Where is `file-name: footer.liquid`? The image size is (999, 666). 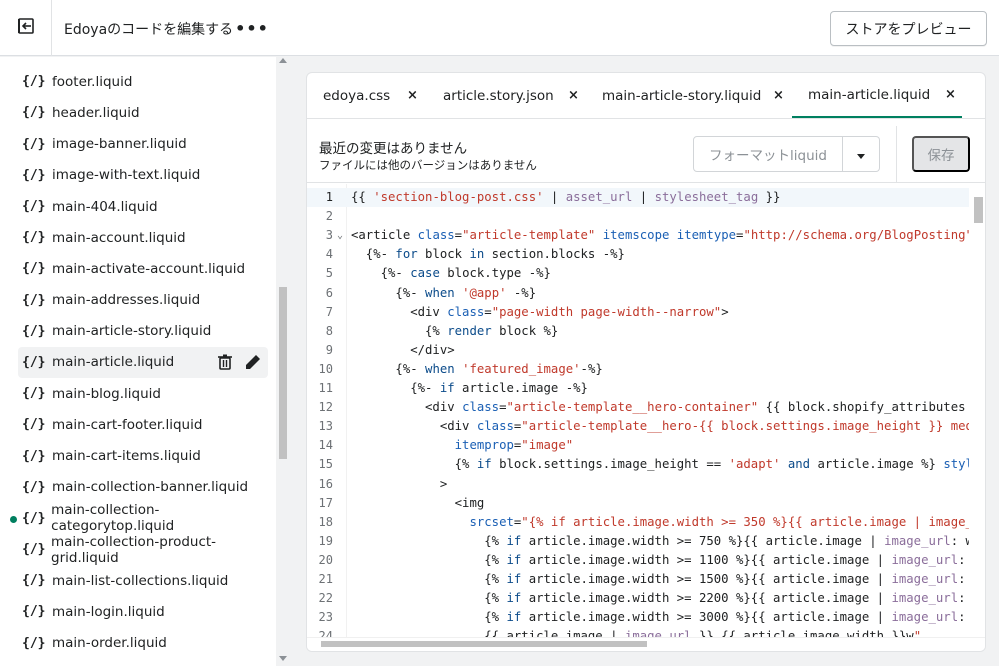 file-name: footer.liquid is located at coordinates (92, 81).